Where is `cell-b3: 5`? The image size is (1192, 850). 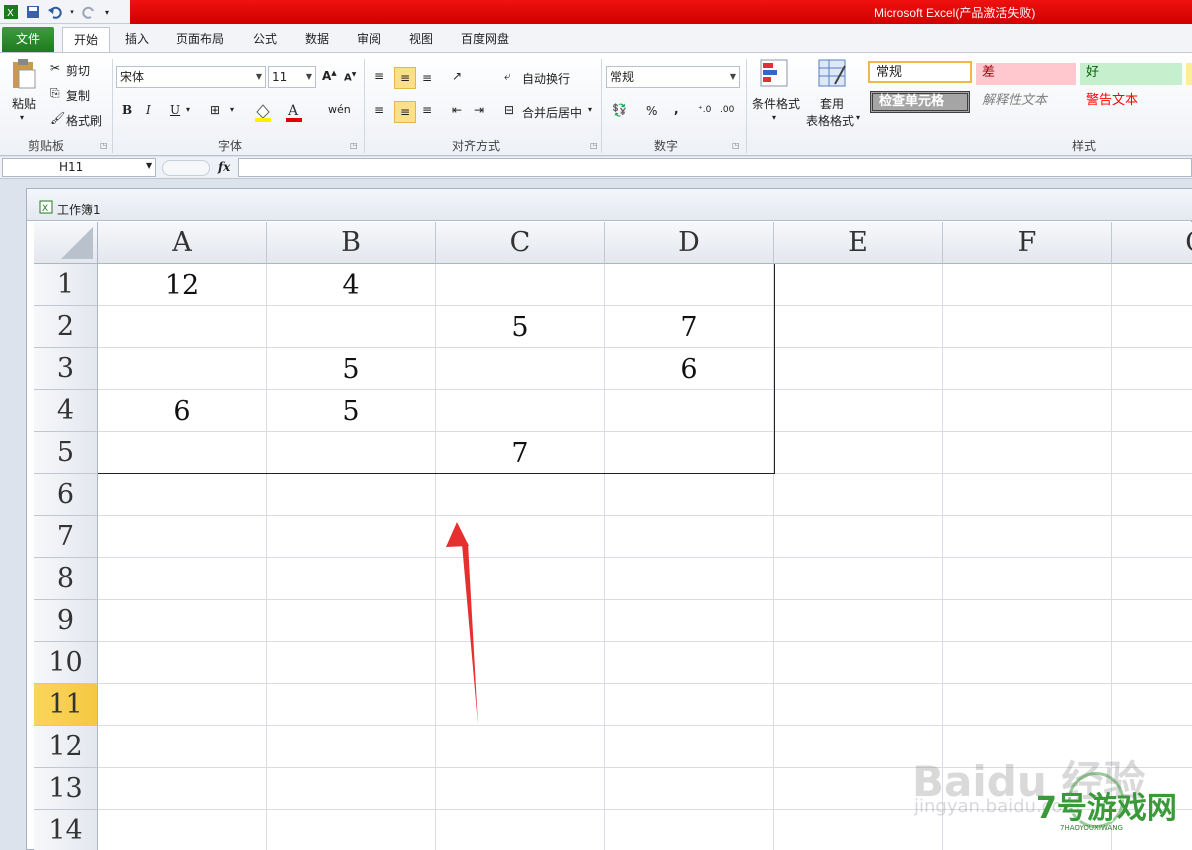 cell-b3: 5 is located at coordinates (351, 369).